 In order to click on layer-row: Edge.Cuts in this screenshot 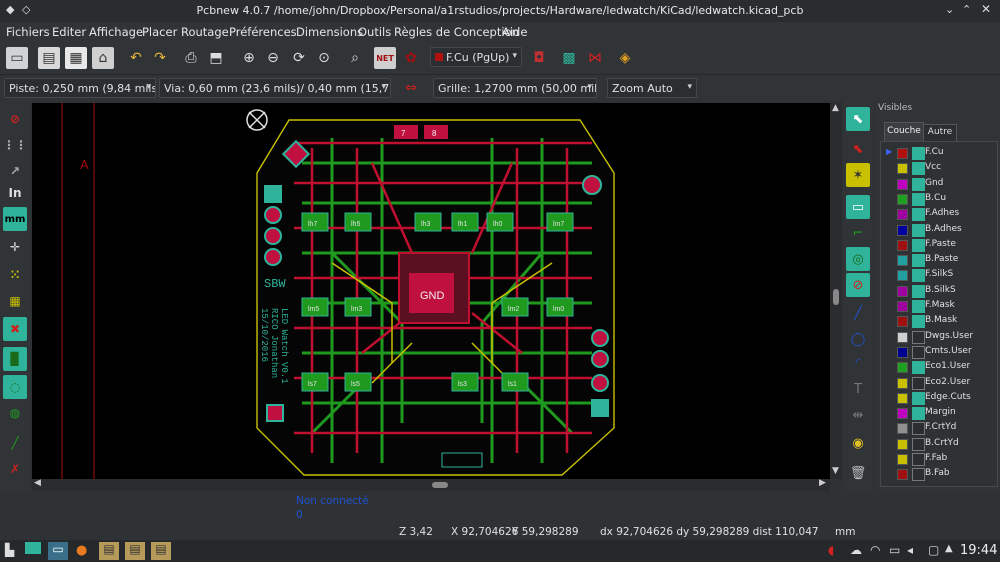, I will do `click(938, 398)`.